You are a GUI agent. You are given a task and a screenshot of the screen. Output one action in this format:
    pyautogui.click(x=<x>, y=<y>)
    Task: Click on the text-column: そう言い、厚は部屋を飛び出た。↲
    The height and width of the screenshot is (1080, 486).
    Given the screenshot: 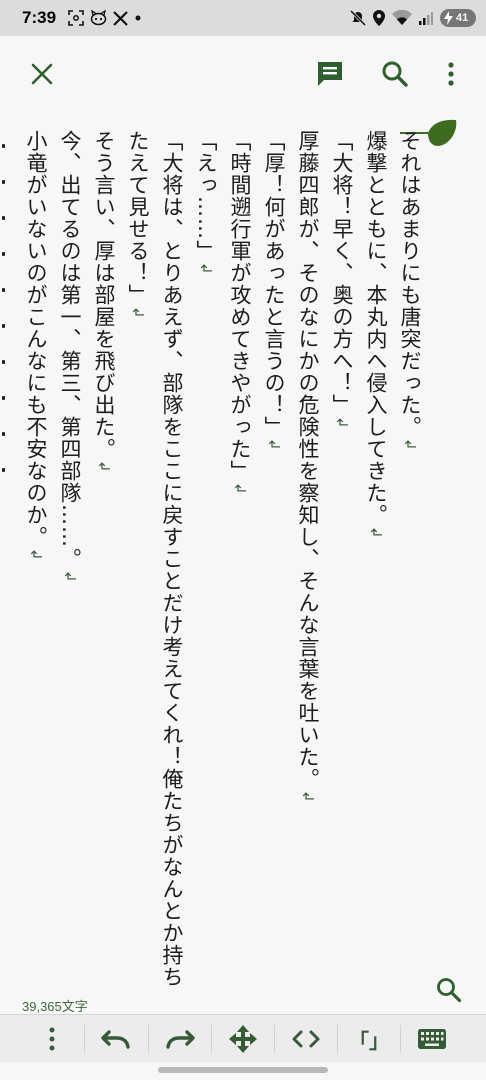 What is the action you would take?
    pyautogui.click(x=104, y=302)
    